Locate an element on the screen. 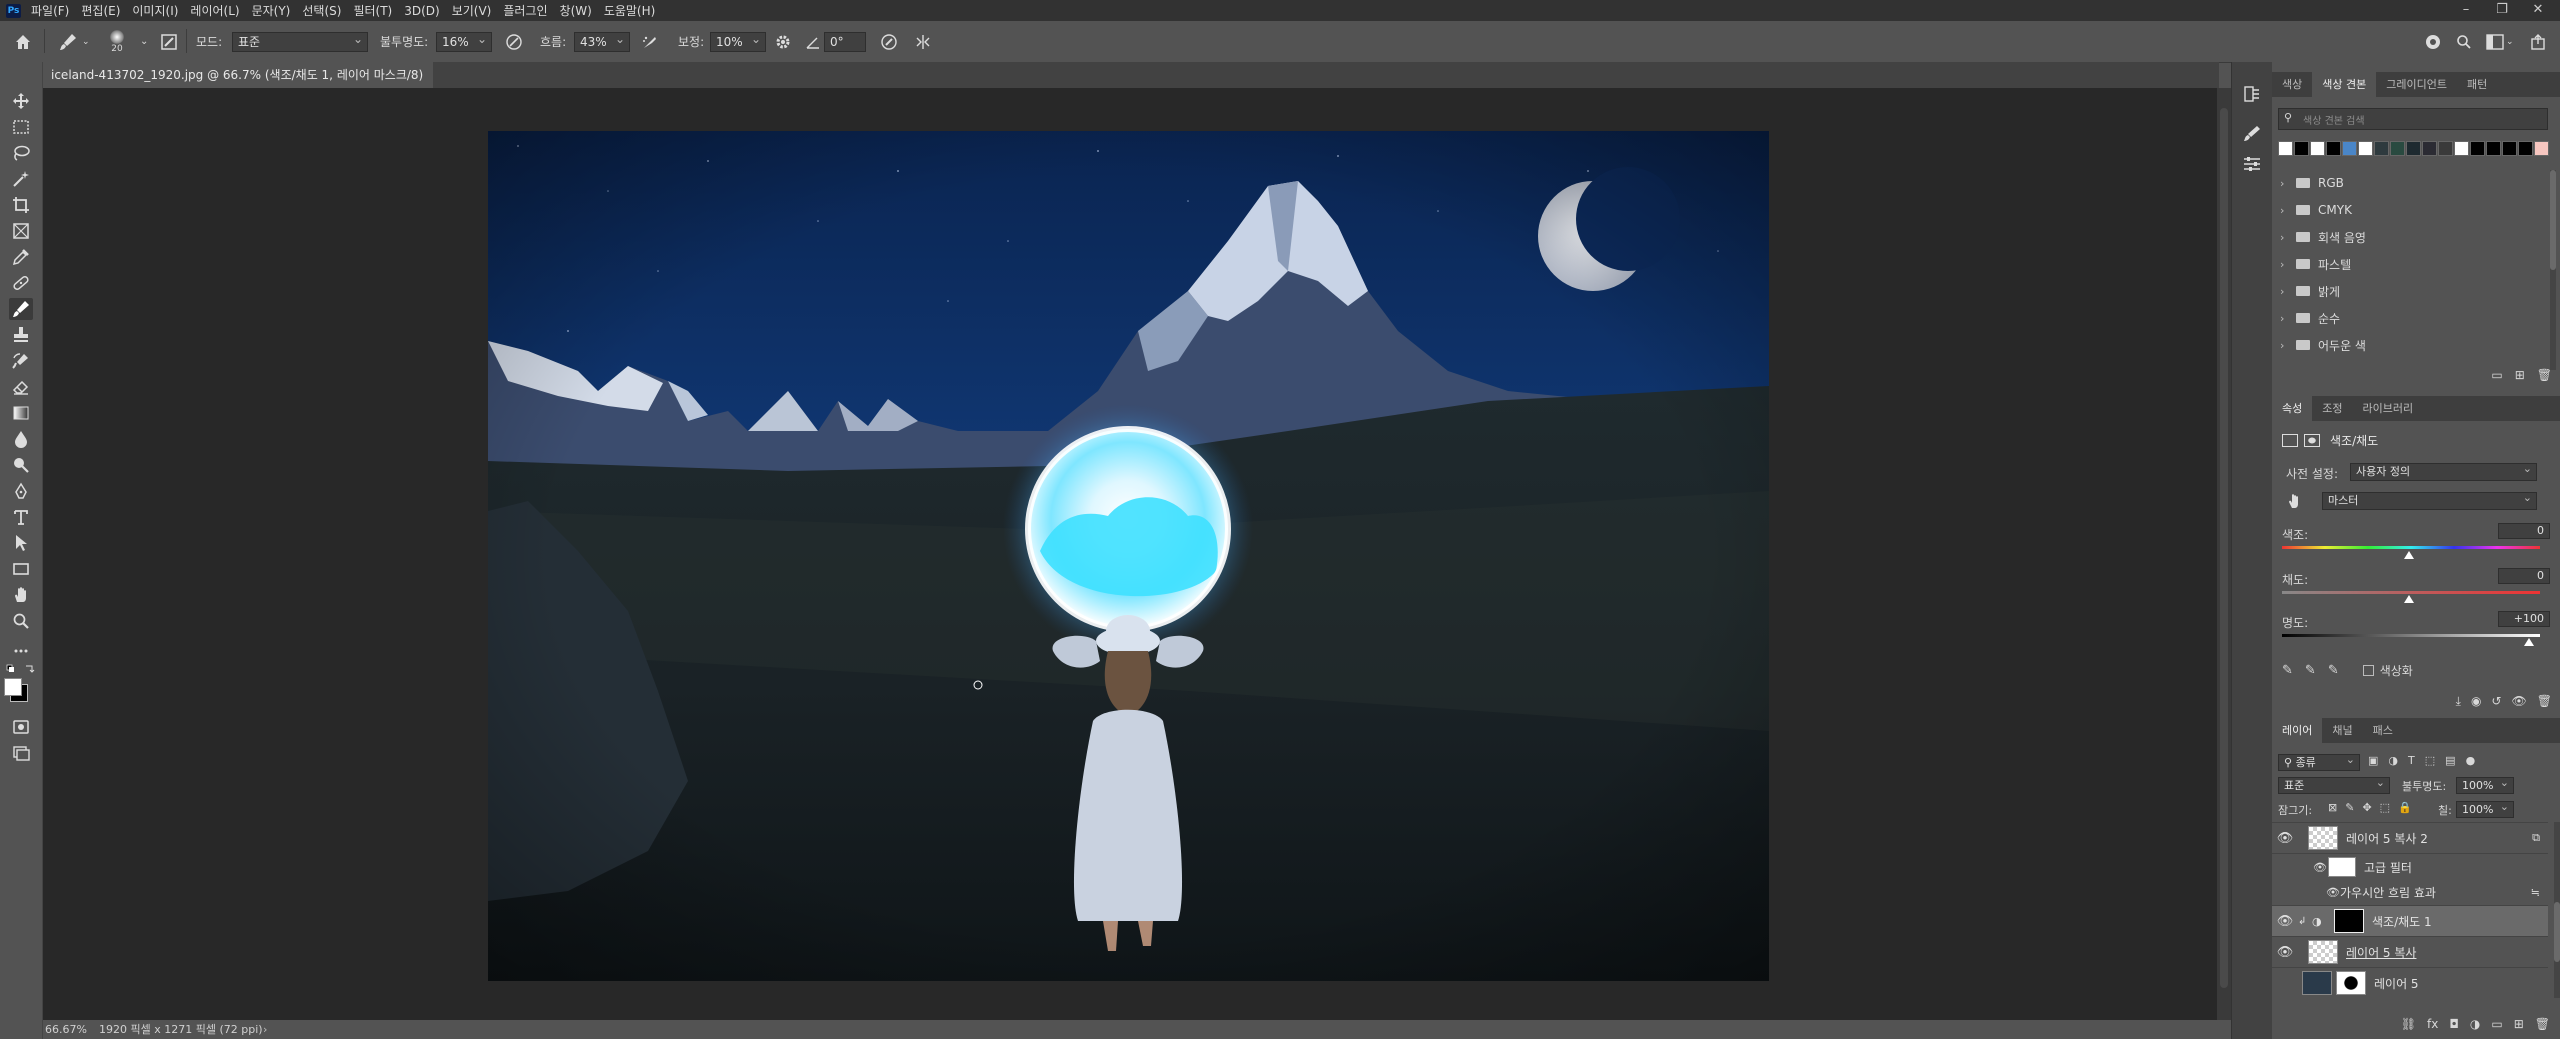  delete-icon: 🗑 is located at coordinates (2542, 1026).